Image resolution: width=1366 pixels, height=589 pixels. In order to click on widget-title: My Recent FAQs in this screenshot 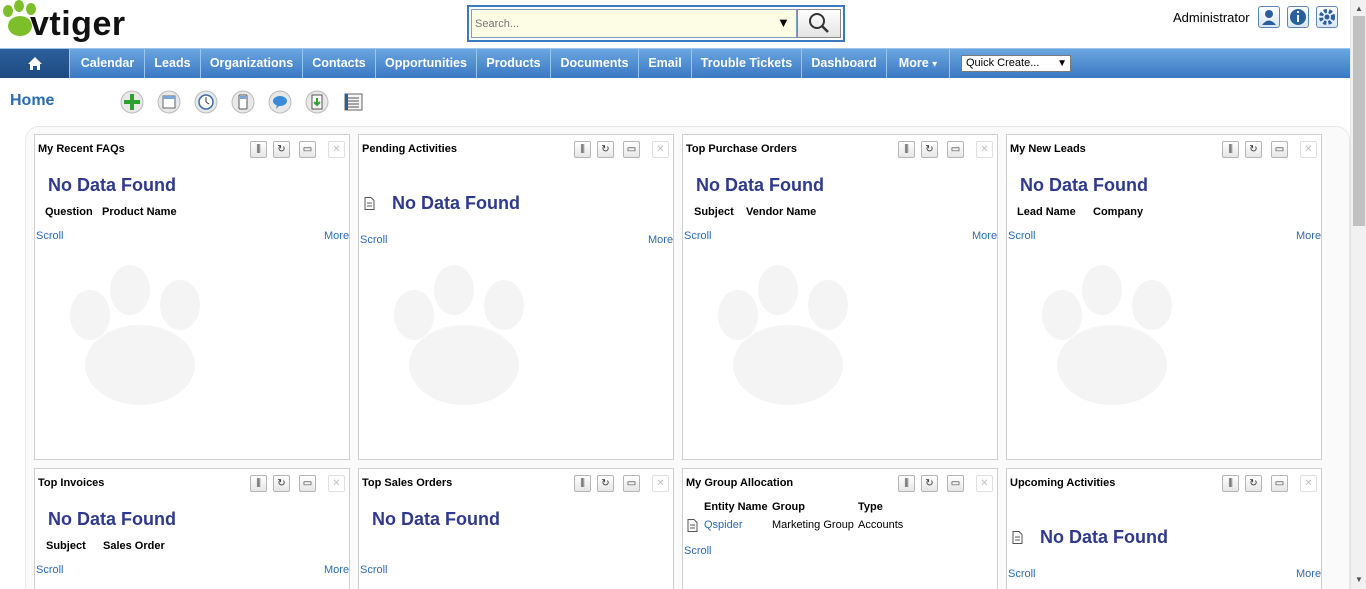, I will do `click(81, 149)`.